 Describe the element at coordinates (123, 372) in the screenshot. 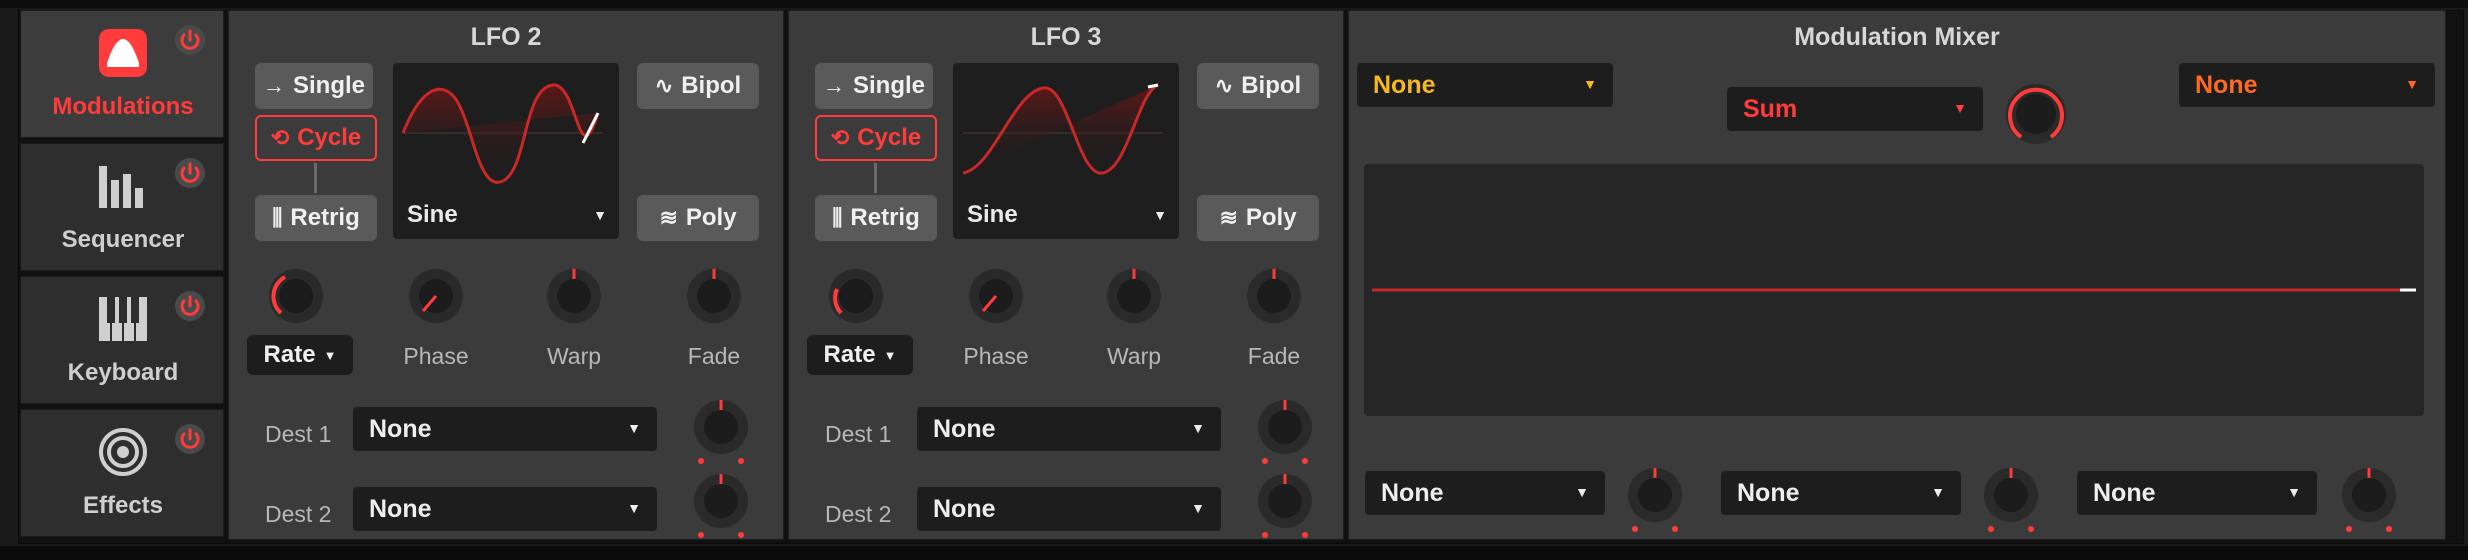

I see `sidebar-item-label: Keyboard` at that location.